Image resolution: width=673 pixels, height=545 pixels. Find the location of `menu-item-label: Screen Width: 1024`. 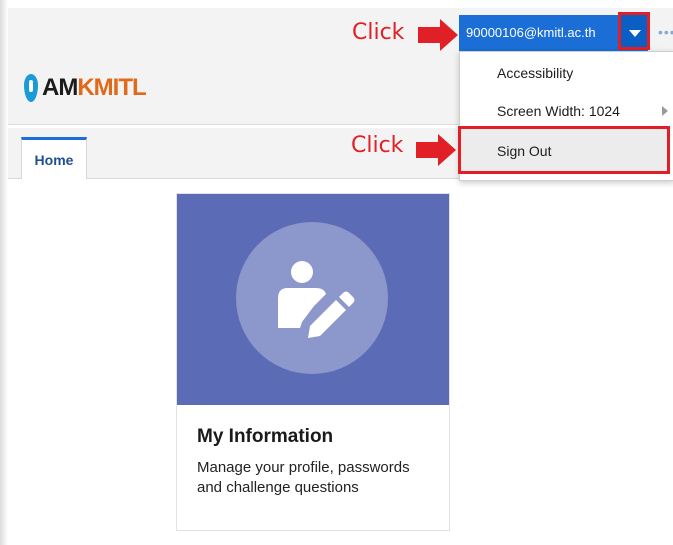

menu-item-label: Screen Width: 1024 is located at coordinates (558, 111).